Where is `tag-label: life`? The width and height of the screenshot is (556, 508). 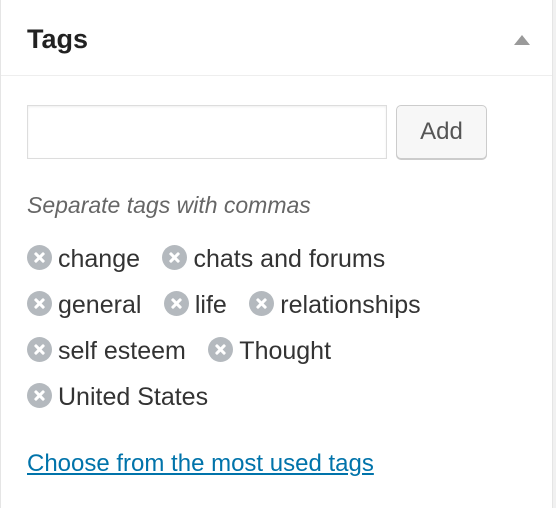 tag-label: life is located at coordinates (210, 304).